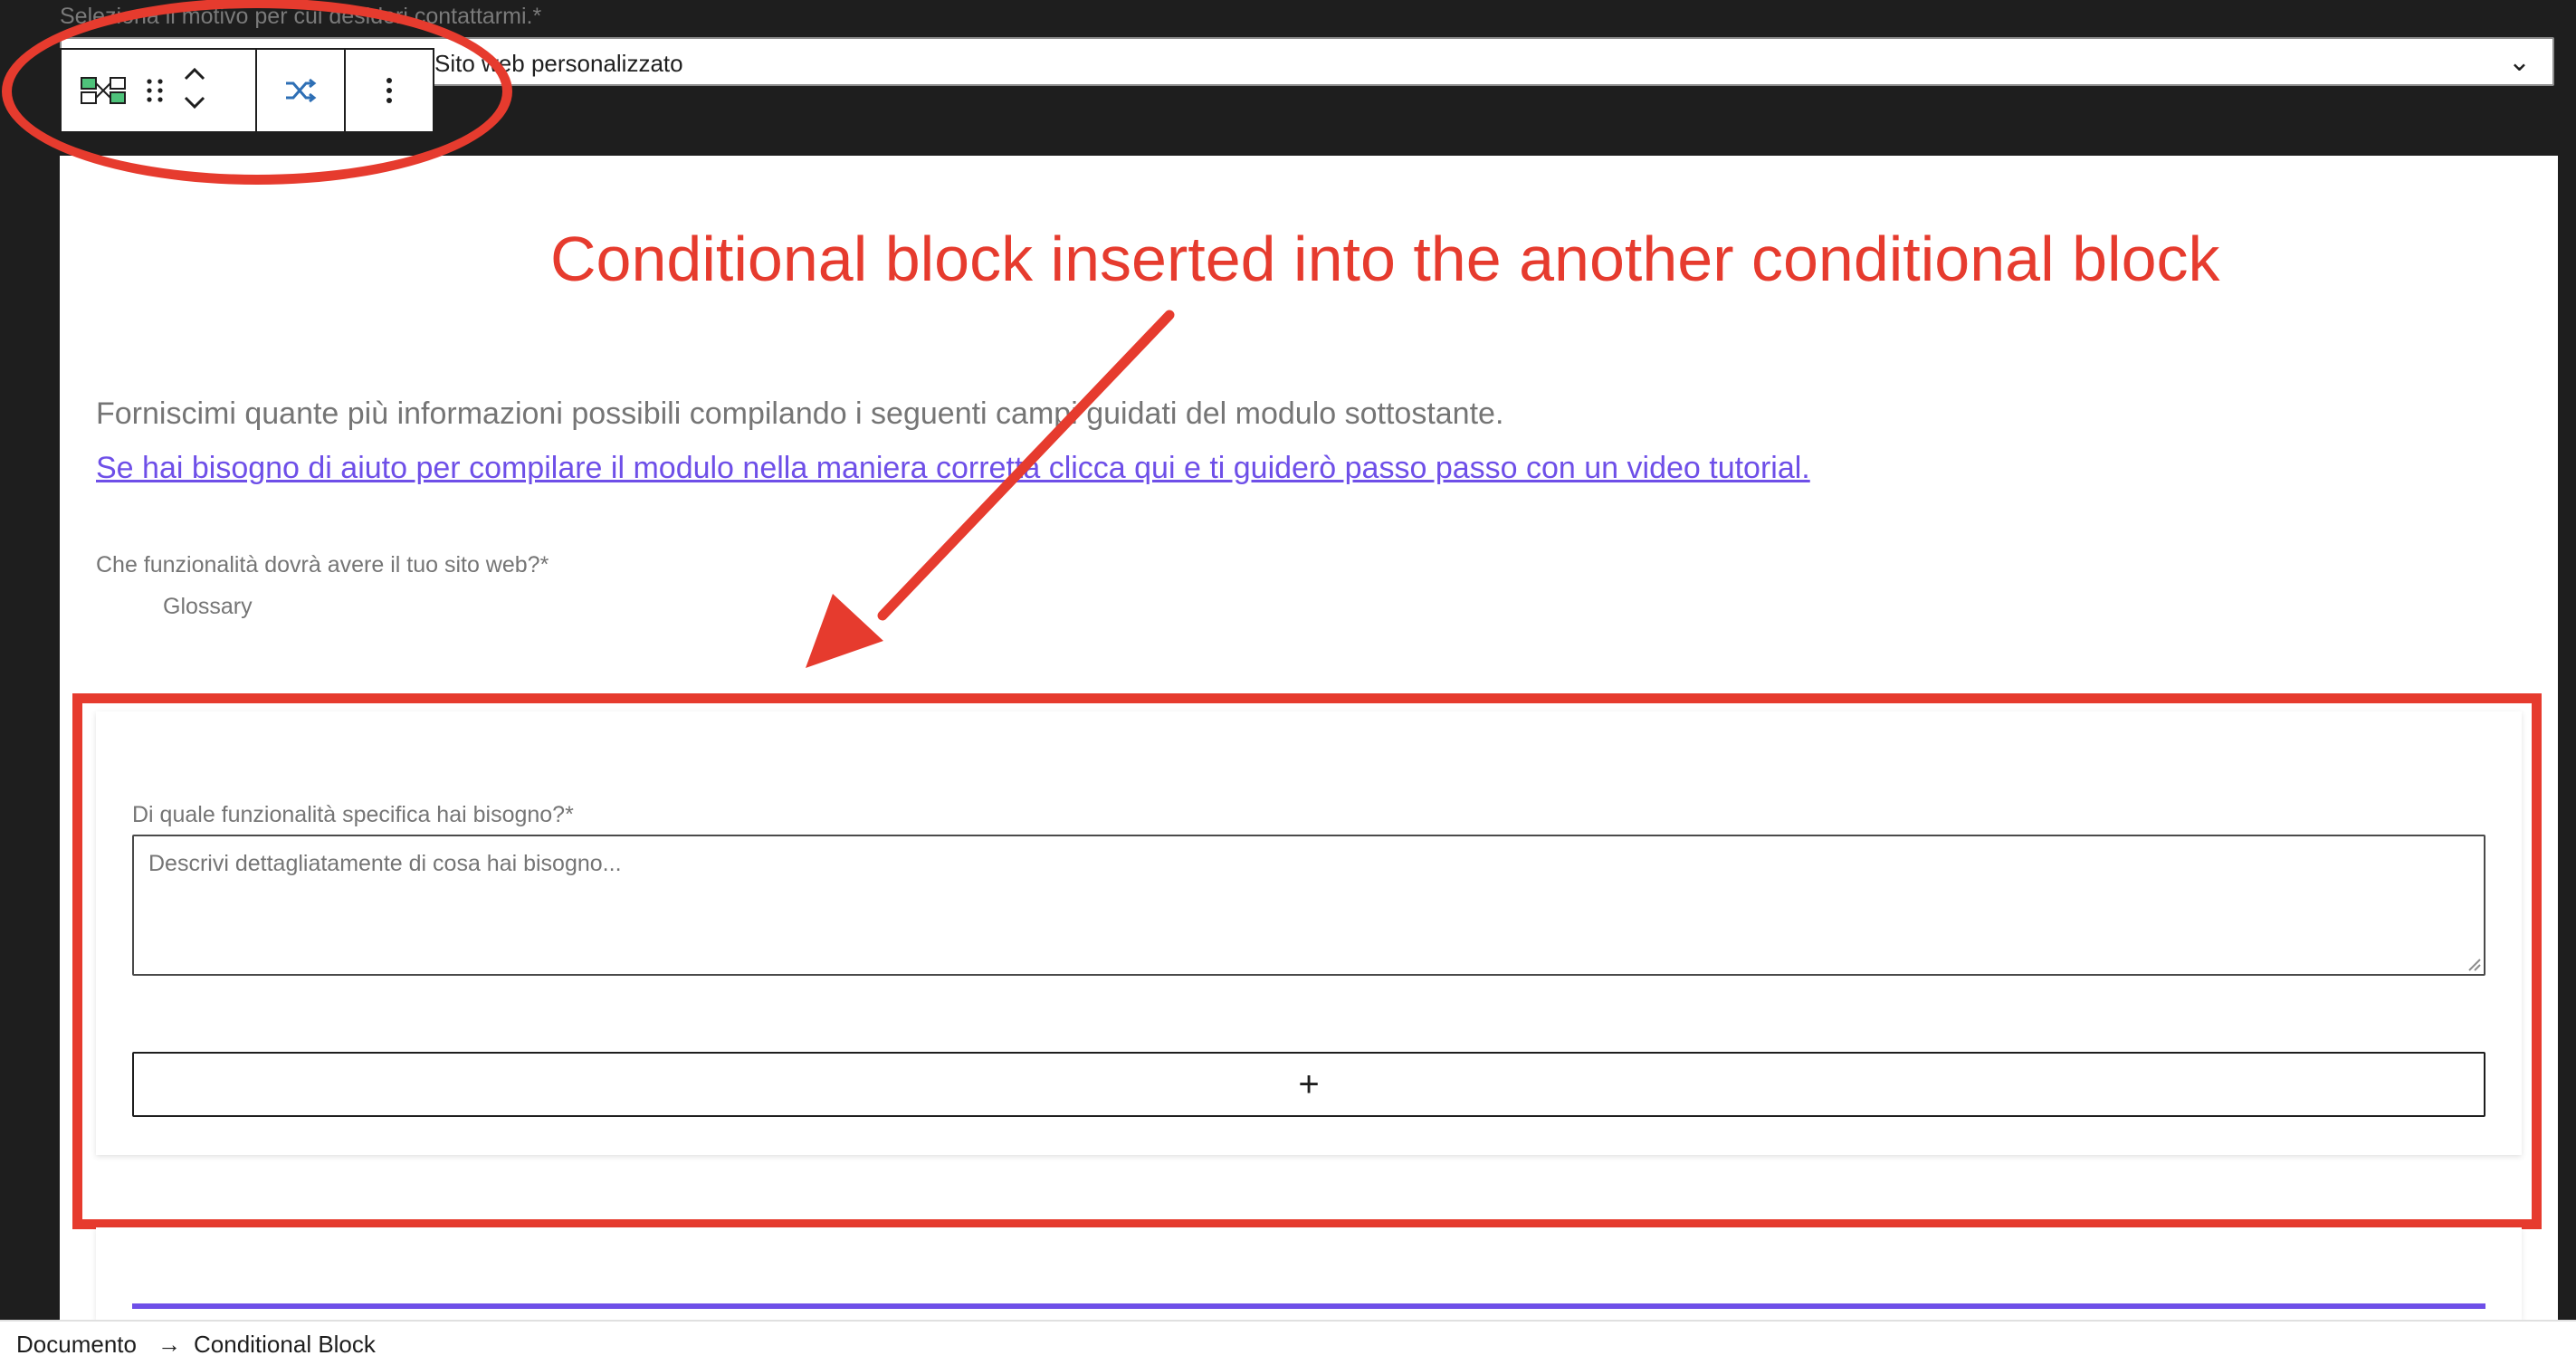 This screenshot has width=2576, height=1365. What do you see at coordinates (285, 1345) in the screenshot?
I see `breadcrumb-item-conditional-block: Conditional Block` at bounding box center [285, 1345].